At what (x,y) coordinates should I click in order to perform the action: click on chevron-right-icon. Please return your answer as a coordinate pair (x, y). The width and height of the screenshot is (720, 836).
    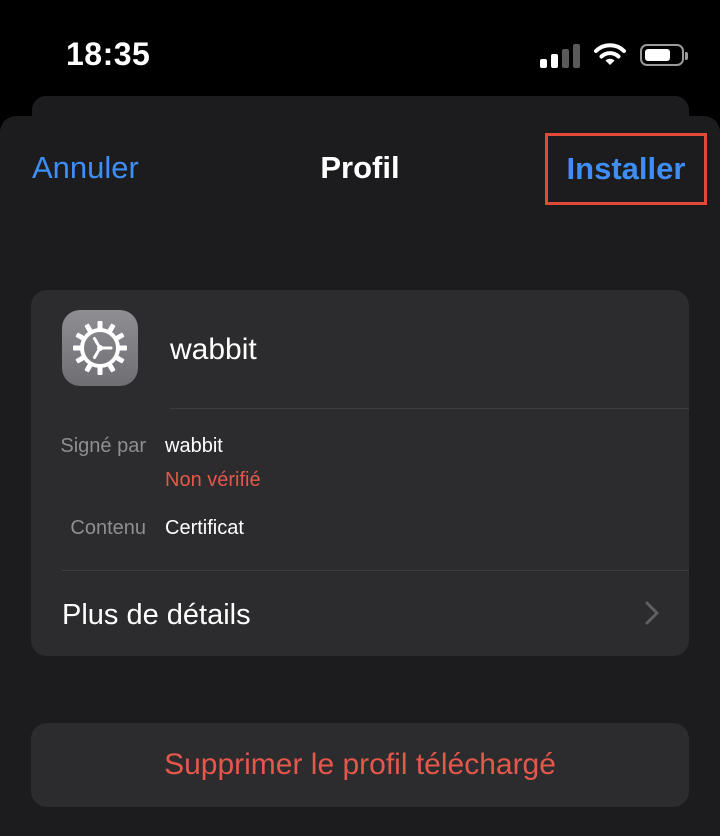
    Looking at the image, I should click on (652, 613).